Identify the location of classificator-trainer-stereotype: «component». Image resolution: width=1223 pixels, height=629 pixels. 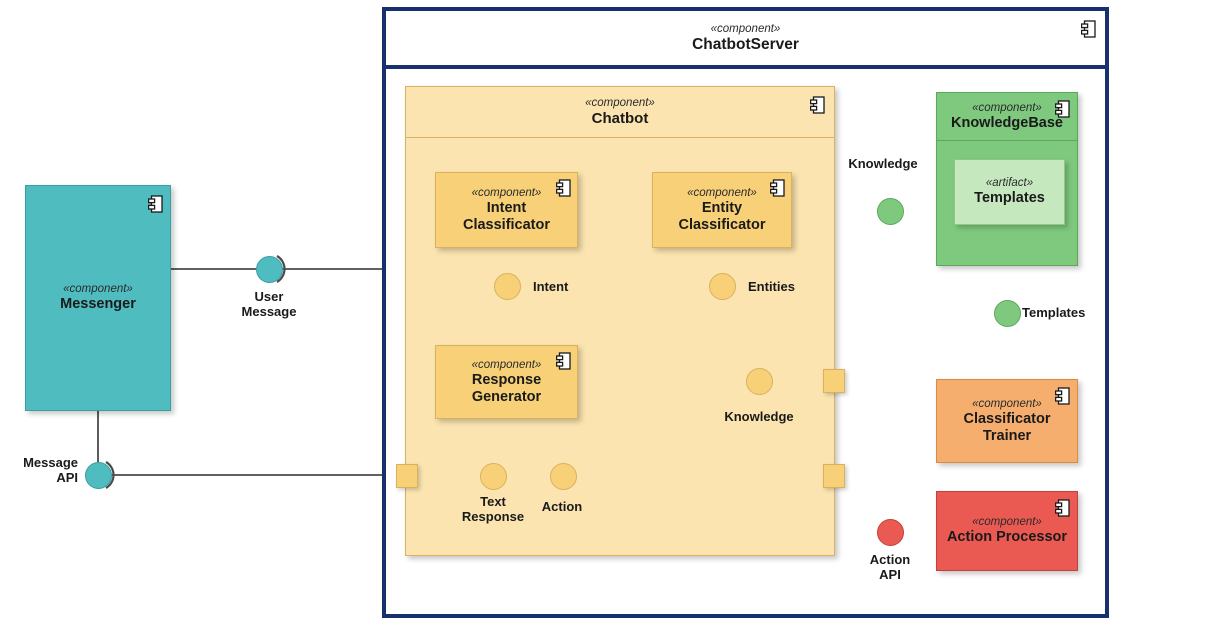
(1007, 403).